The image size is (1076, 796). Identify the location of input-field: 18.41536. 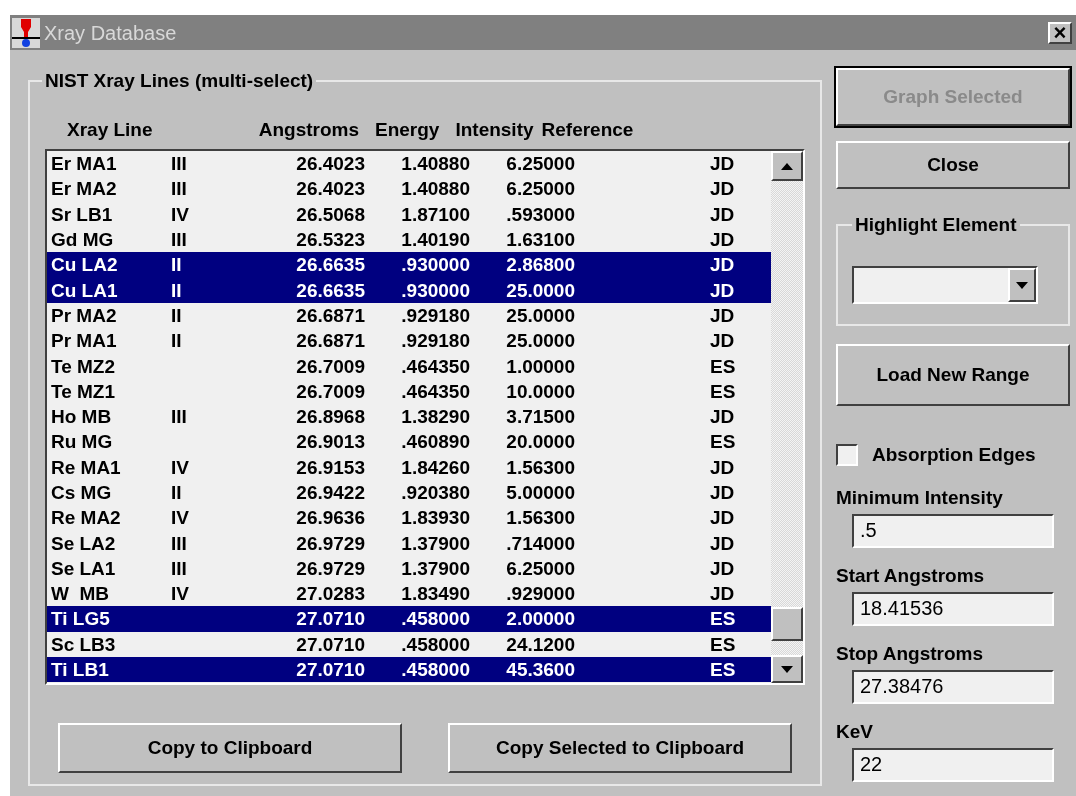
(953, 608).